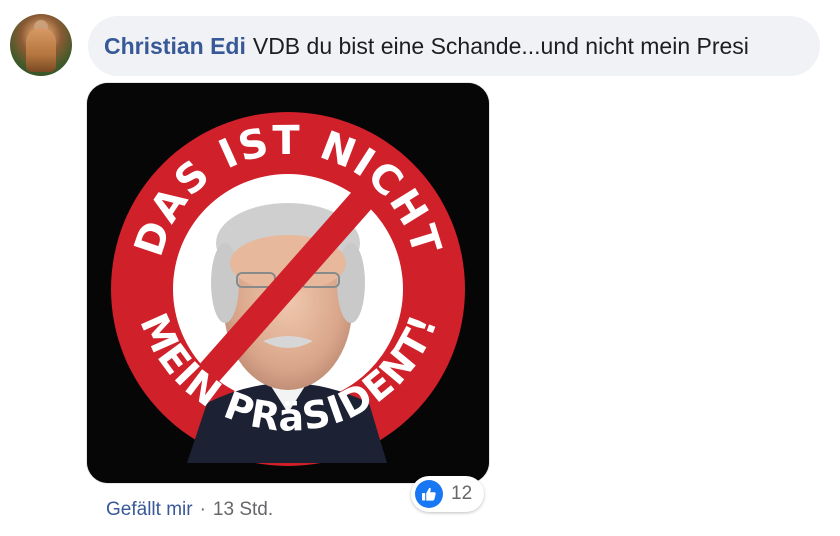 Image resolution: width=840 pixels, height=536 pixels. What do you see at coordinates (149, 510) in the screenshot?
I see `like-button: Gefällt mir` at bounding box center [149, 510].